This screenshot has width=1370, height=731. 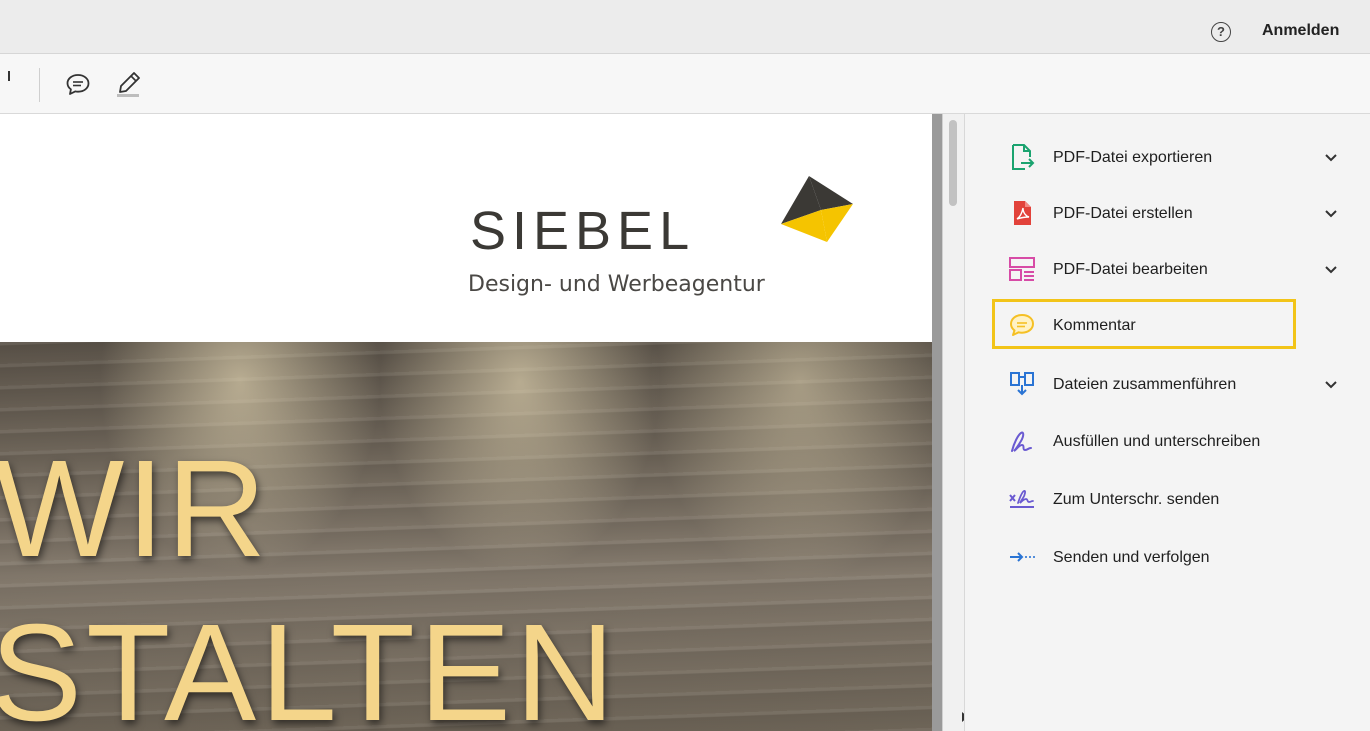 I want to click on tool-fill-sign: Ausfüllen und unterschreiben, so click(x=1178, y=442).